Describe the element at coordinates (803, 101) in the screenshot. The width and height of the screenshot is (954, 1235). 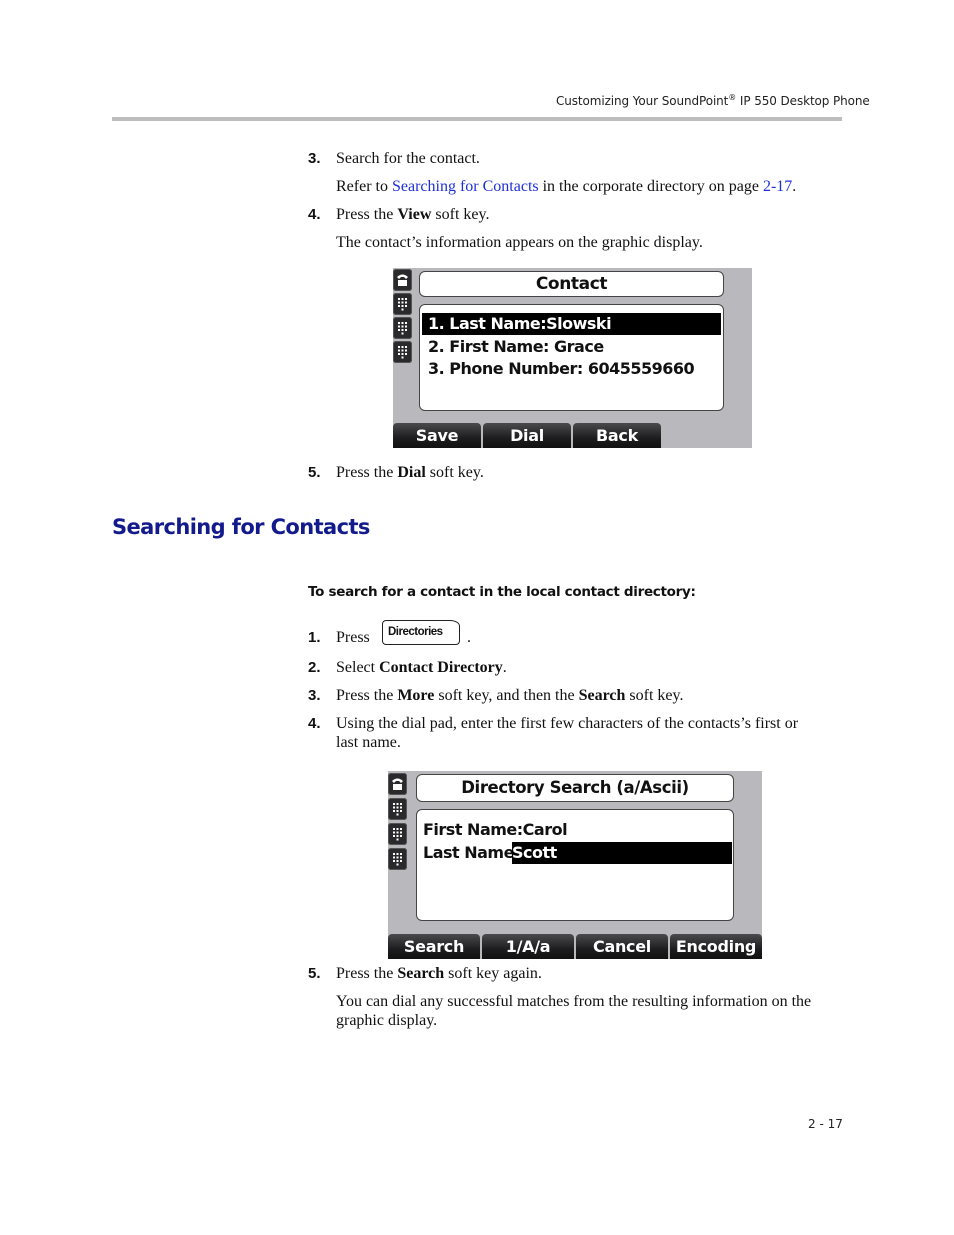
I see `running-header-title-end: IP 550 Desktop Phone` at that location.